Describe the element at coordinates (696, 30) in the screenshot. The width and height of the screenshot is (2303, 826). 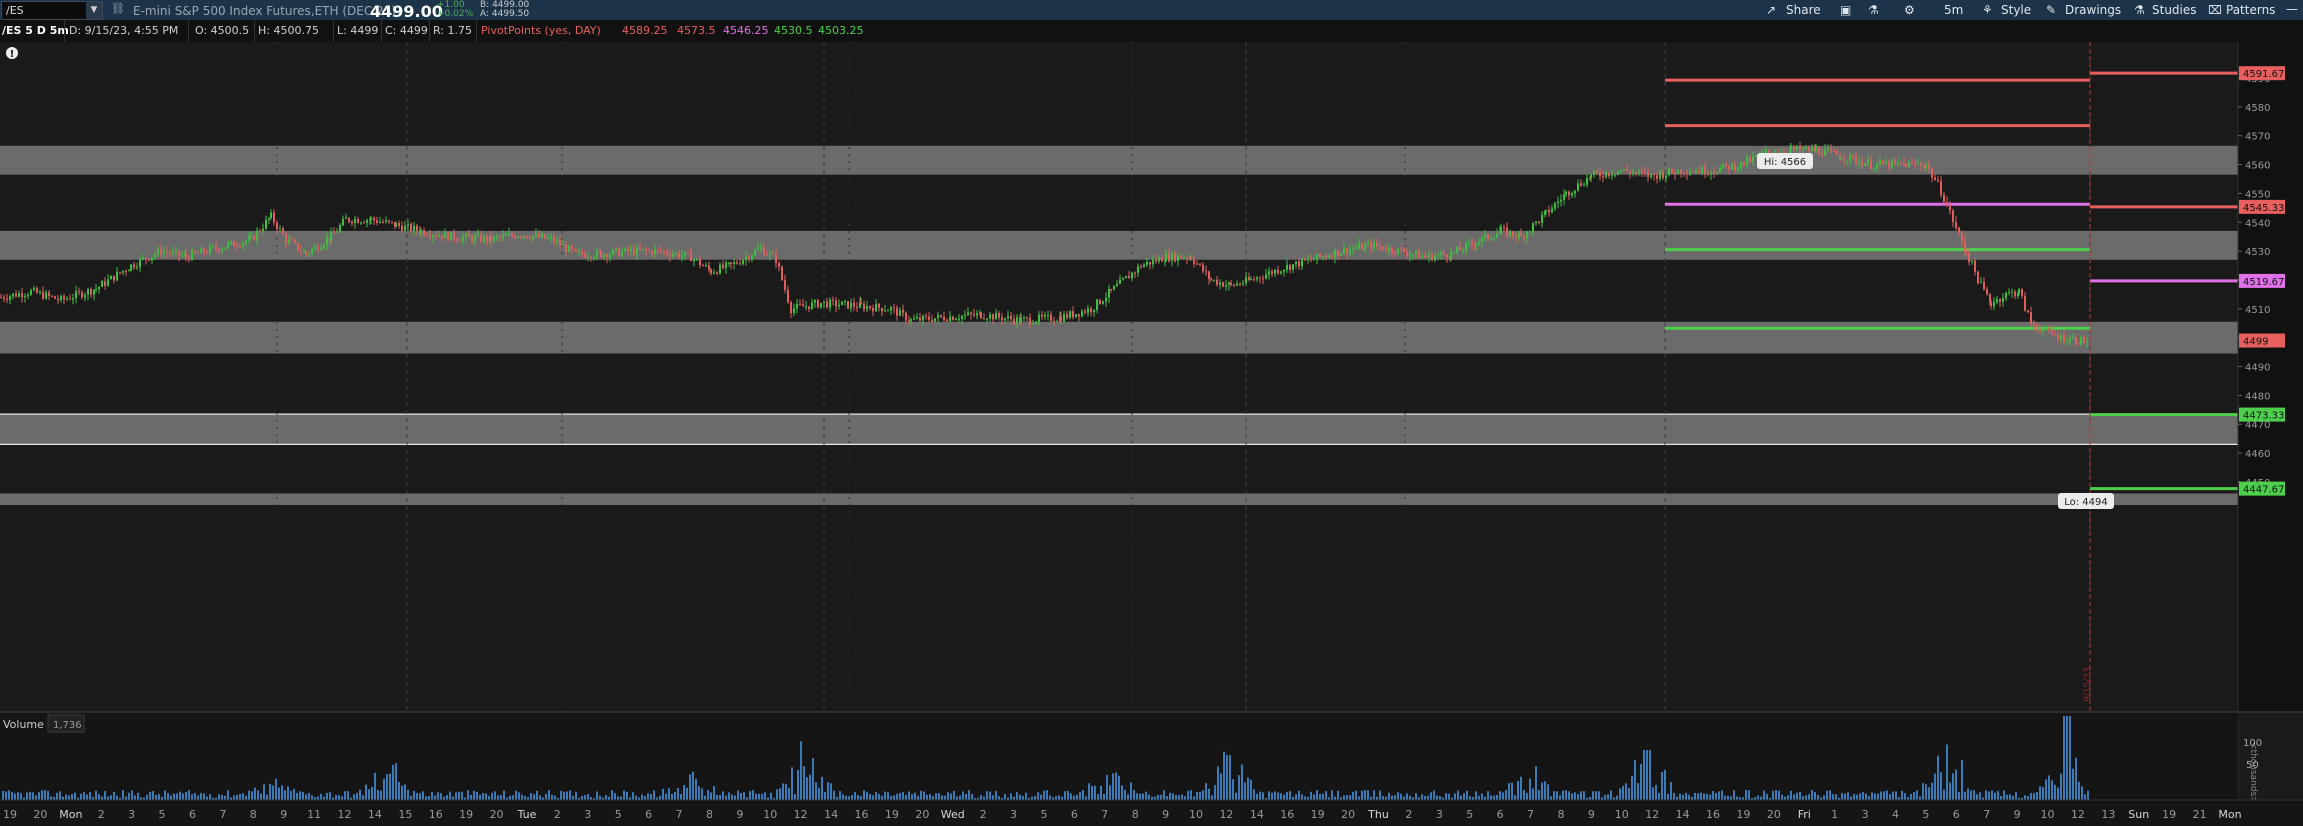
I see `pivot-r1-value: 4573.5` at that location.